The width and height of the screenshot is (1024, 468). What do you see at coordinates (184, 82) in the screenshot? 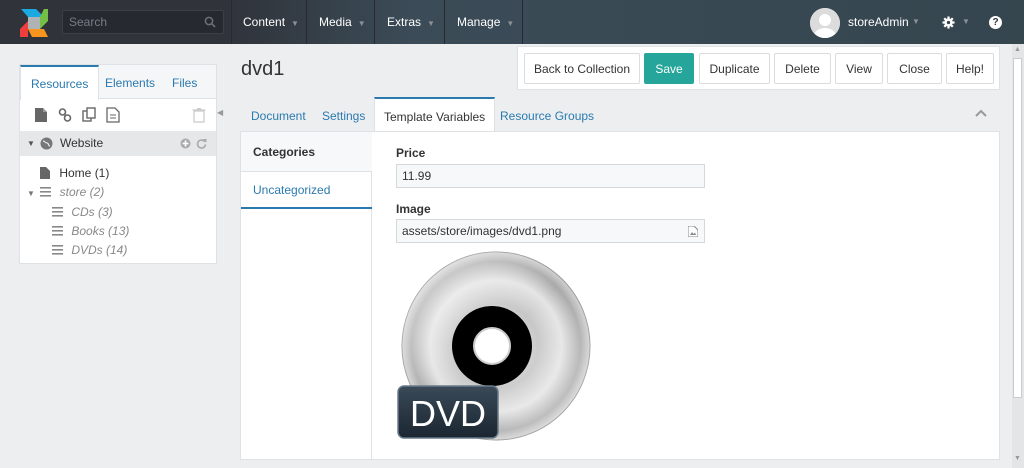
I see `tab-files: Files` at bounding box center [184, 82].